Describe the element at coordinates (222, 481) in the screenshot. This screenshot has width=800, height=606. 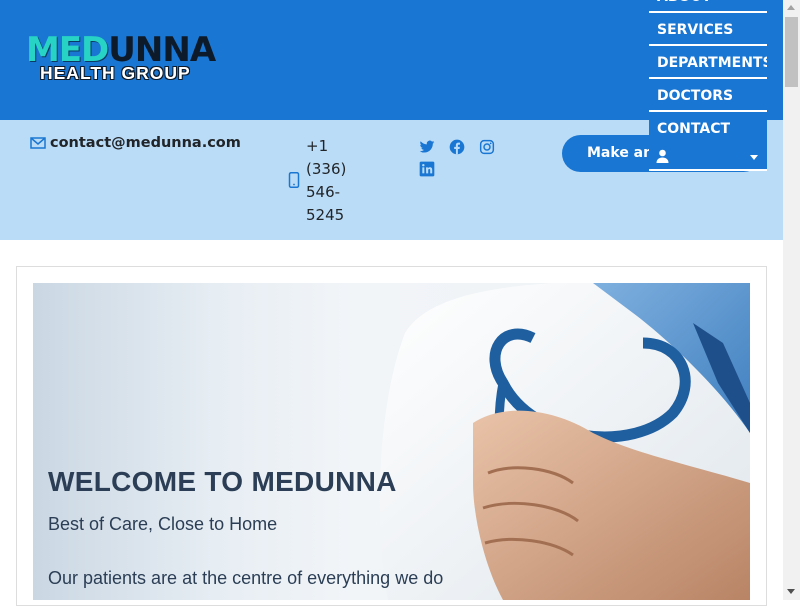
I see `hero-title: WELCOME TO MEDUNNA` at that location.